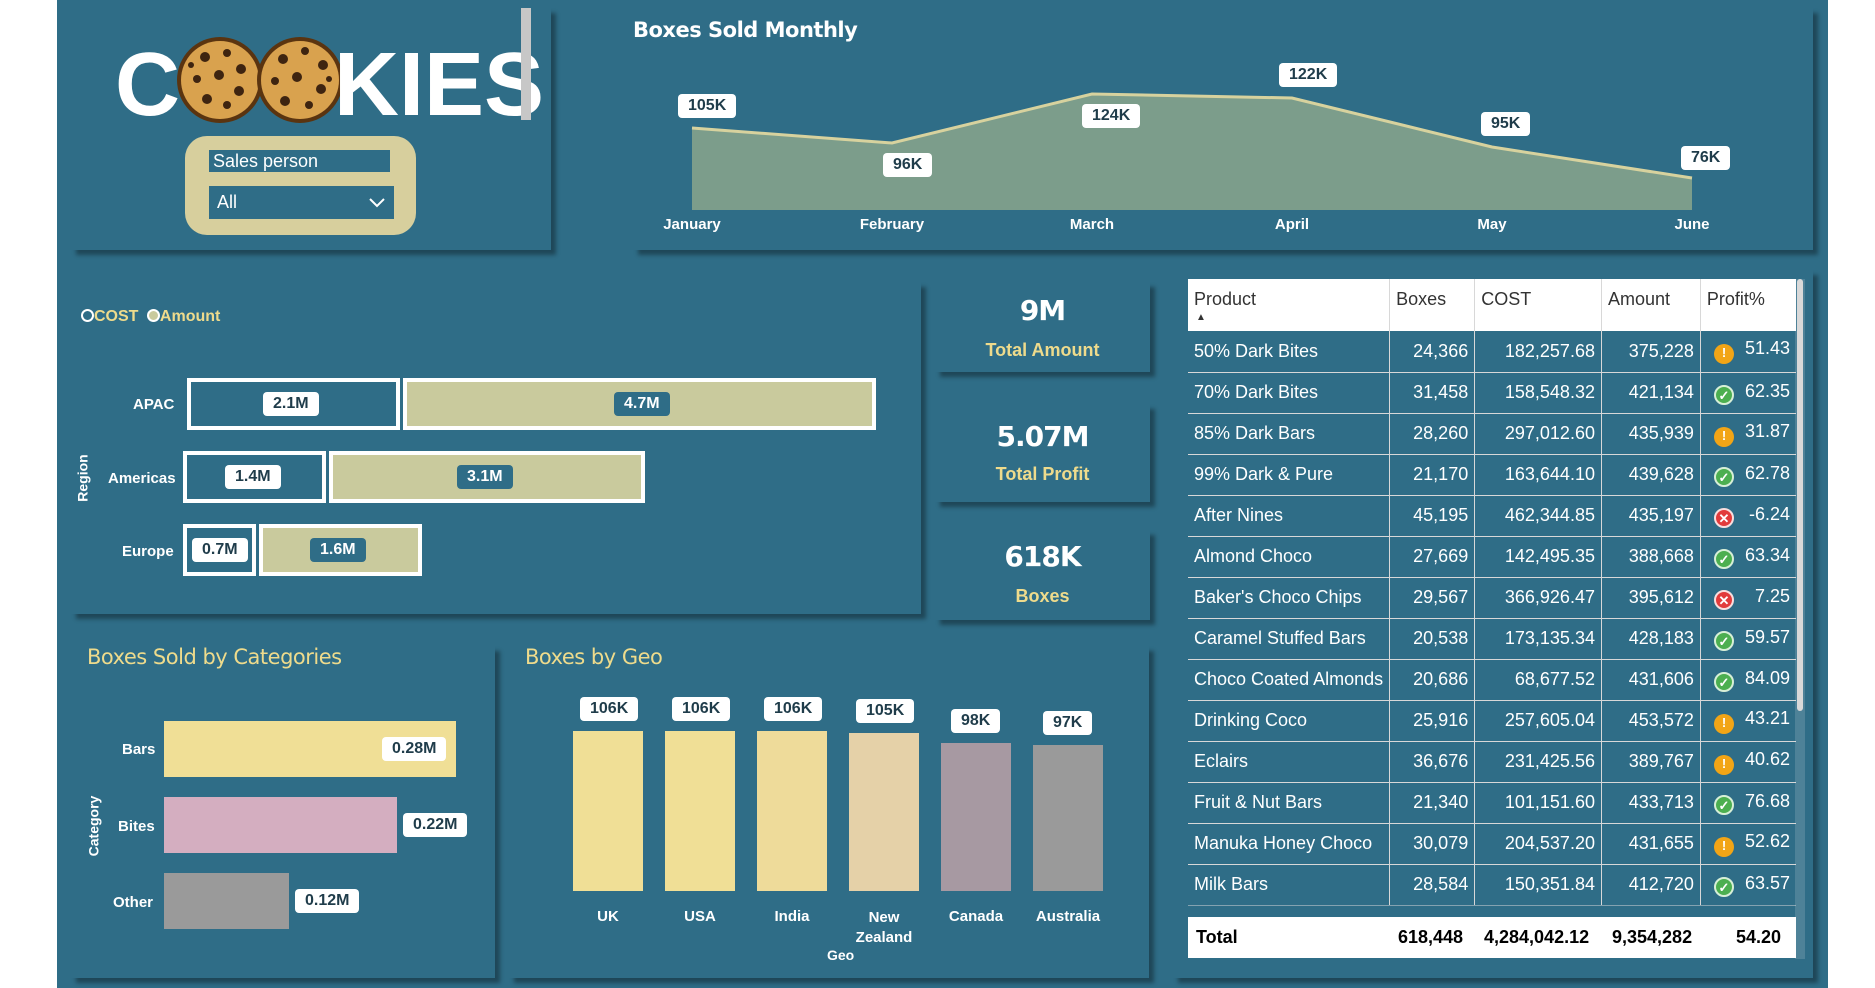 This screenshot has width=1875, height=988. I want to click on cell-boxes: 28,584, so click(1432, 885).